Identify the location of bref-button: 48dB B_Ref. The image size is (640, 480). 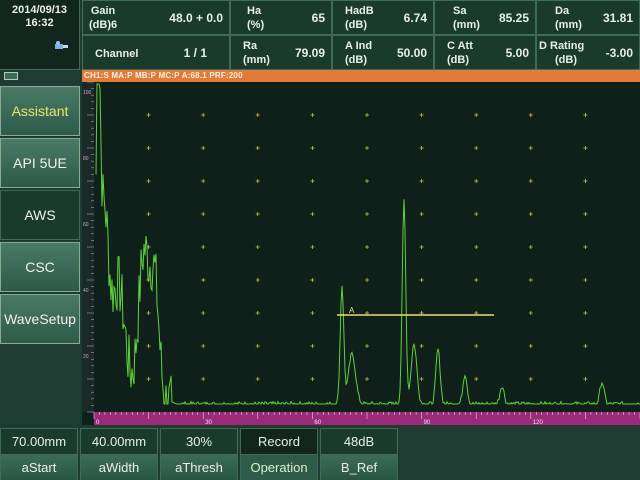
(359, 454).